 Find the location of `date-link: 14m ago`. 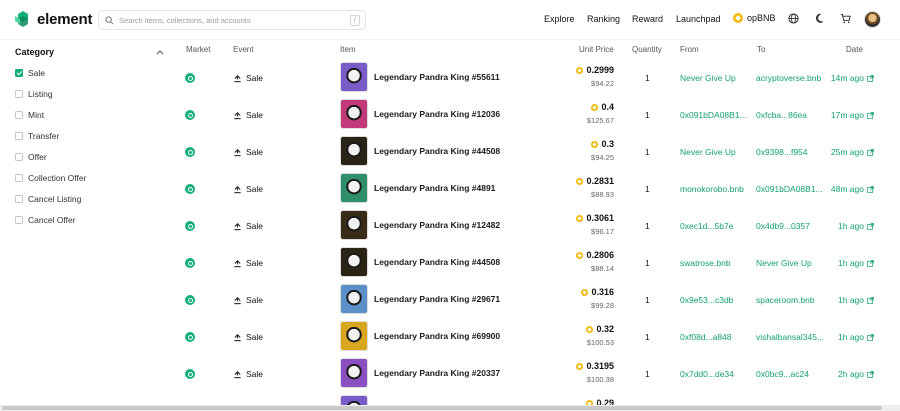

date-link: 14m ago is located at coordinates (852, 78).